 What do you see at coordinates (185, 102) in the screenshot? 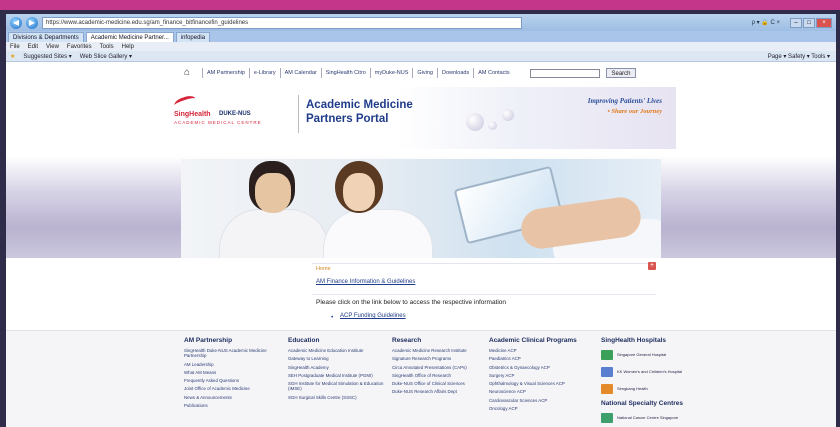
I see `singhealth-logo-icon` at bounding box center [185, 102].